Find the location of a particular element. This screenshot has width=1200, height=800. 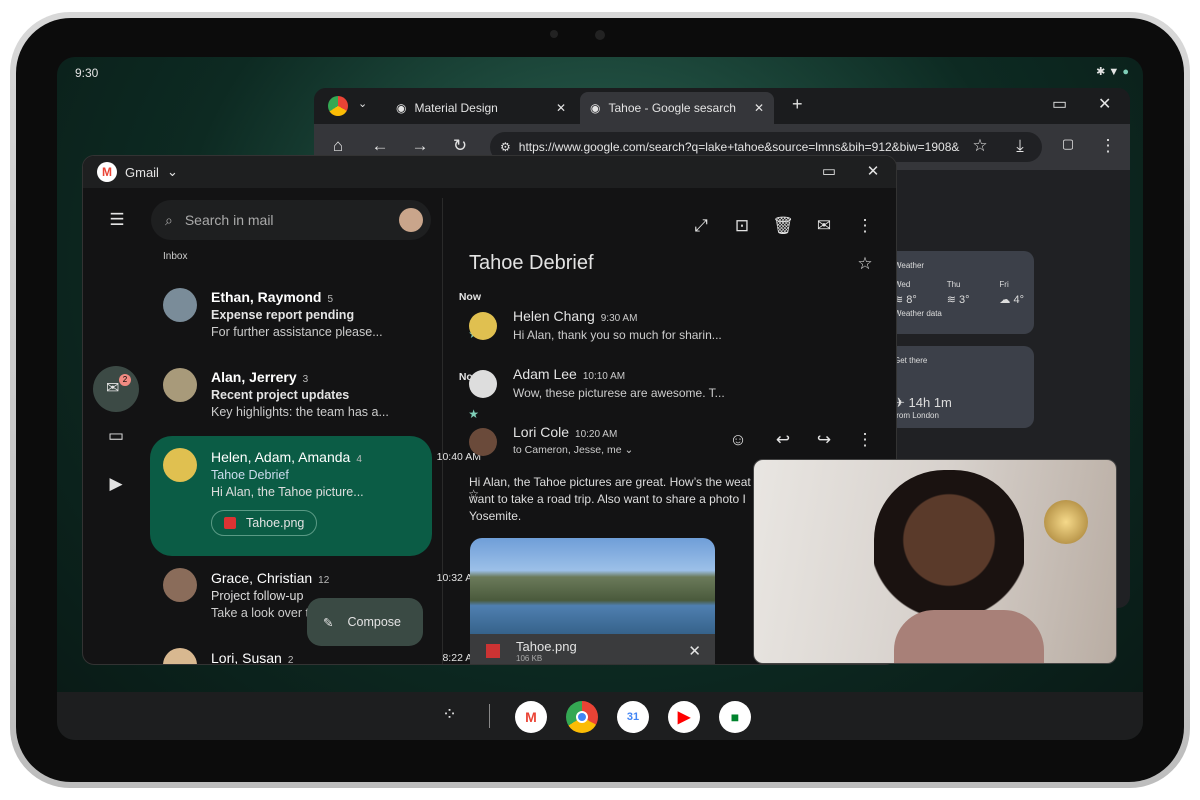

directions-card: Get there ✈ 14h 1m from London is located at coordinates (959, 387).